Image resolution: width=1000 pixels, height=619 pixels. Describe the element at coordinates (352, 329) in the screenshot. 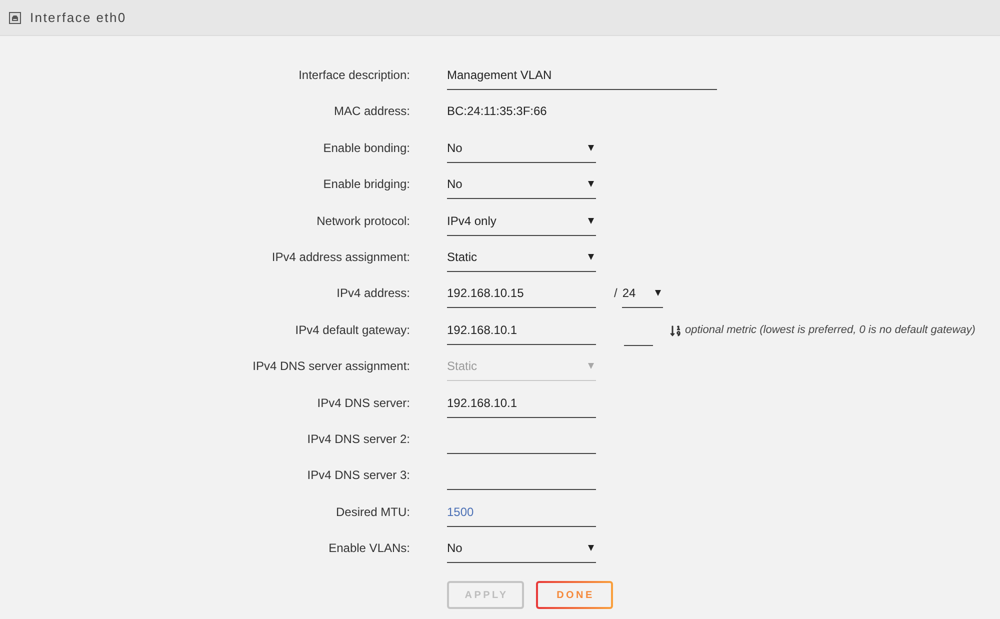

I see `field-label: IPv4 default gateway:` at that location.